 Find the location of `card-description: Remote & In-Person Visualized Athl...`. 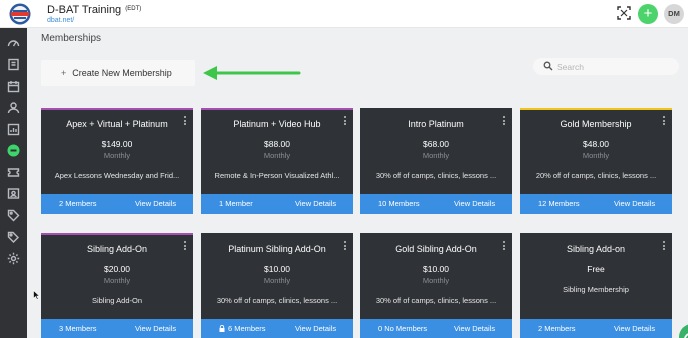

card-description: Remote & In-Person Visualized Athl... is located at coordinates (277, 175).